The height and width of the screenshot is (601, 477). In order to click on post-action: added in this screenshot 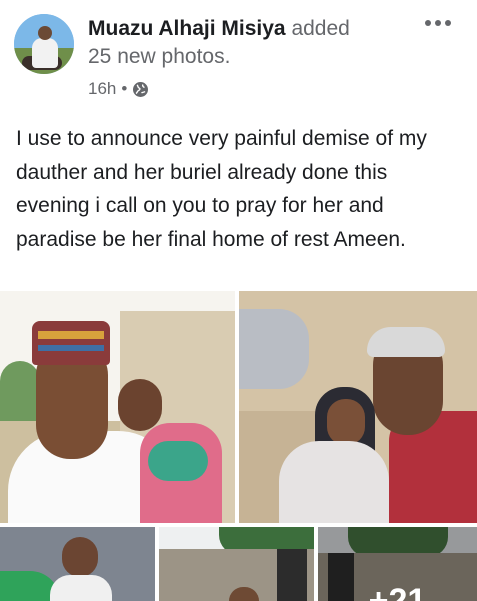, I will do `click(320, 28)`.